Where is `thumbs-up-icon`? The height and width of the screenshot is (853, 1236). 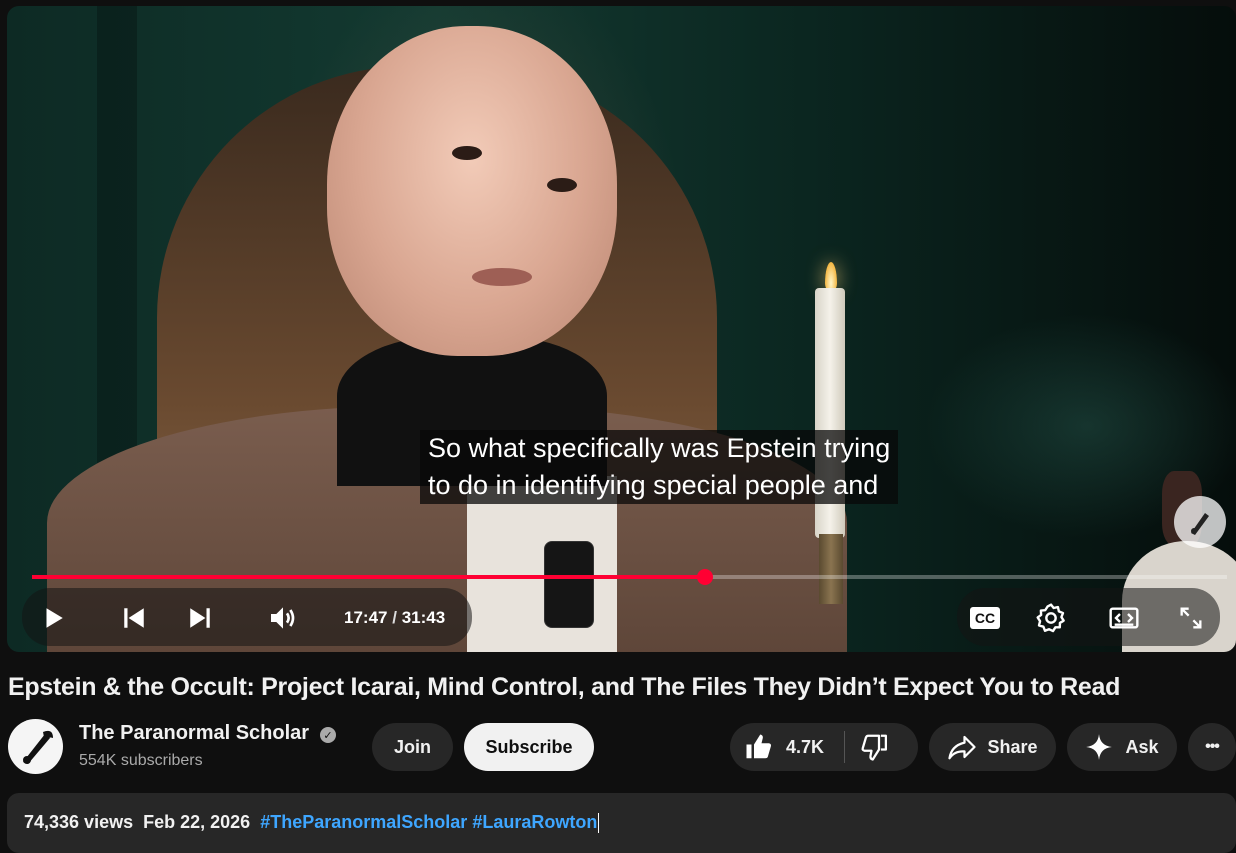 thumbs-up-icon is located at coordinates (758, 746).